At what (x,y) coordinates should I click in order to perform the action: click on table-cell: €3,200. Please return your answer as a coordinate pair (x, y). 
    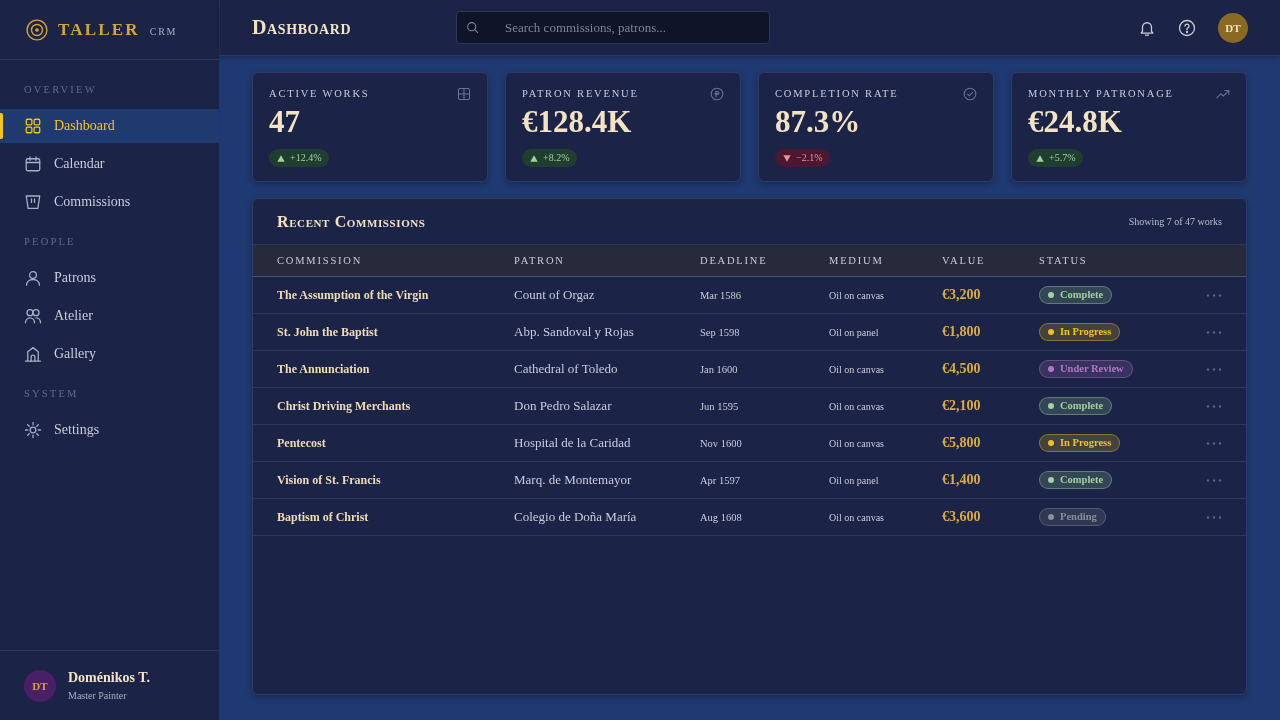
    Looking at the image, I should click on (961, 295).